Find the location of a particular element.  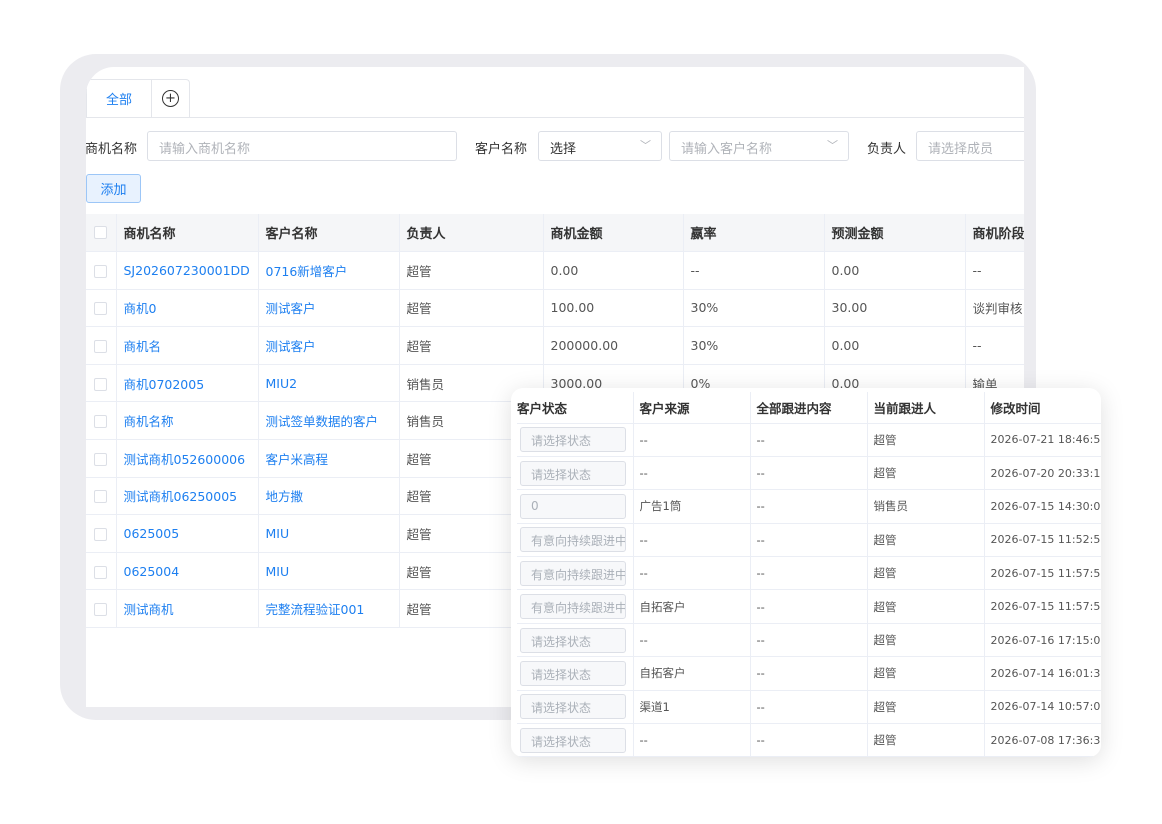

source-cell: 渠道1 is located at coordinates (692, 707).